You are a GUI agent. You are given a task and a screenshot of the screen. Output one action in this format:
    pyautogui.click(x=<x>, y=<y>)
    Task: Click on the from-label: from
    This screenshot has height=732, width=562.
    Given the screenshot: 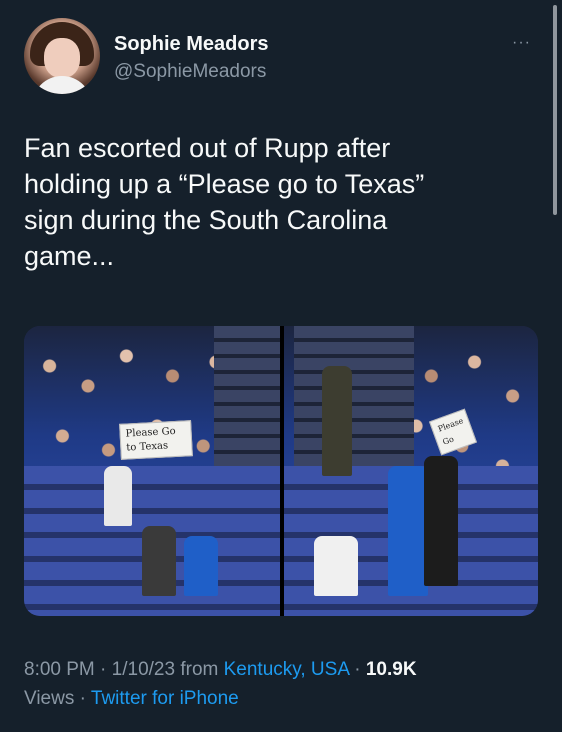 What is the action you would take?
    pyautogui.click(x=199, y=669)
    